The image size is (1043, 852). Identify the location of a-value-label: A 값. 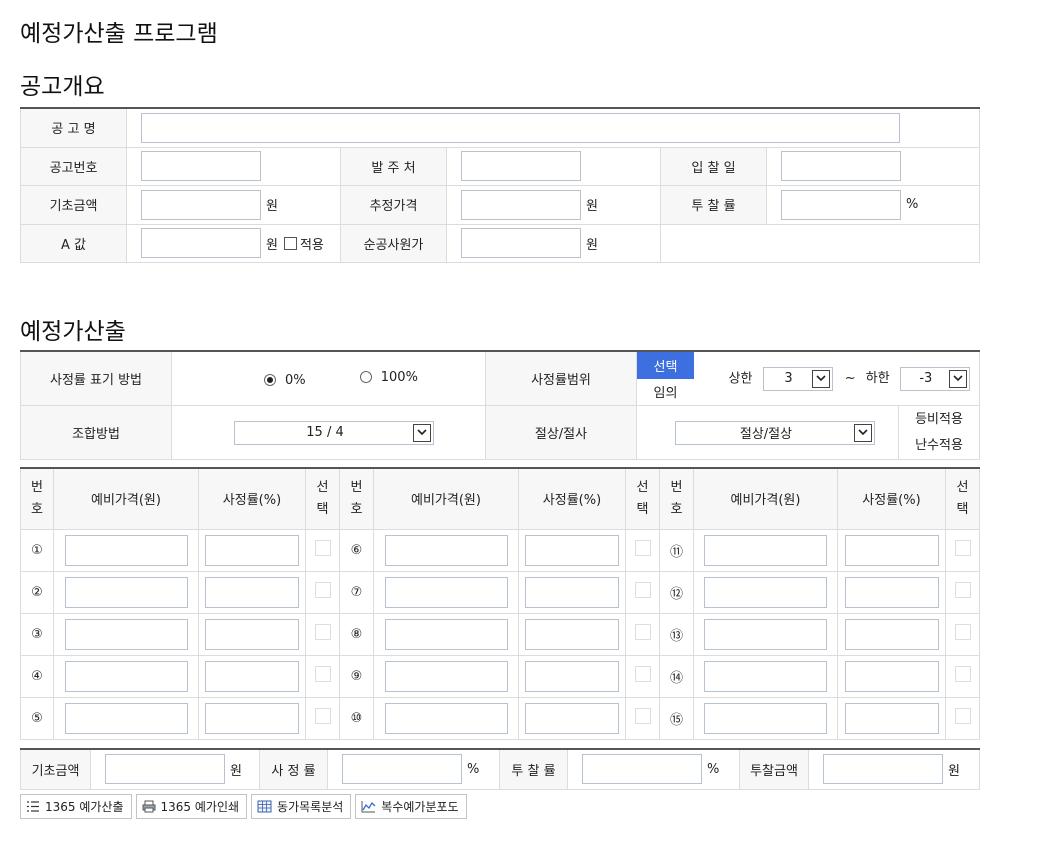
(73, 243).